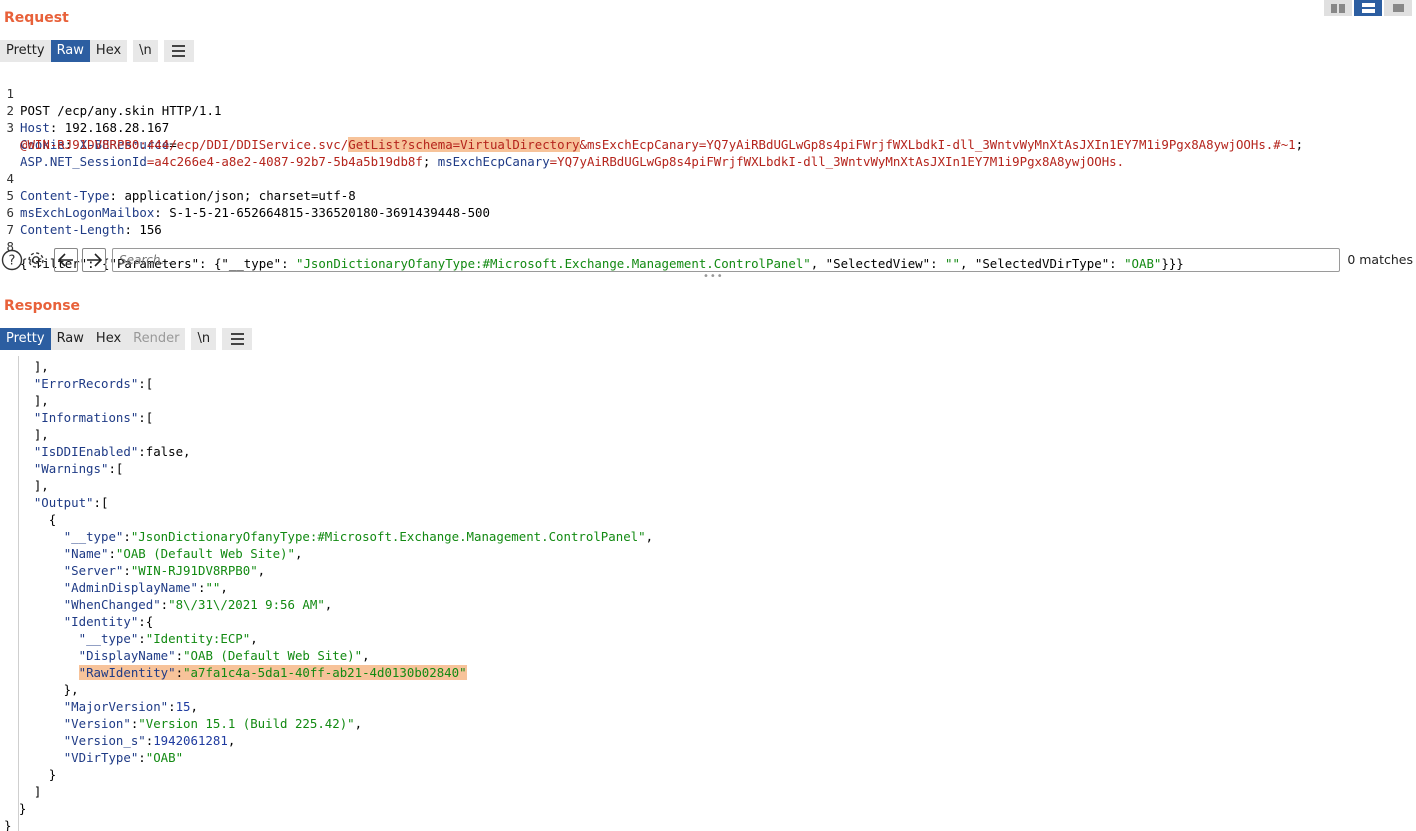 This screenshot has height=831, width=1416. What do you see at coordinates (36, 260) in the screenshot?
I see `settings-icon` at bounding box center [36, 260].